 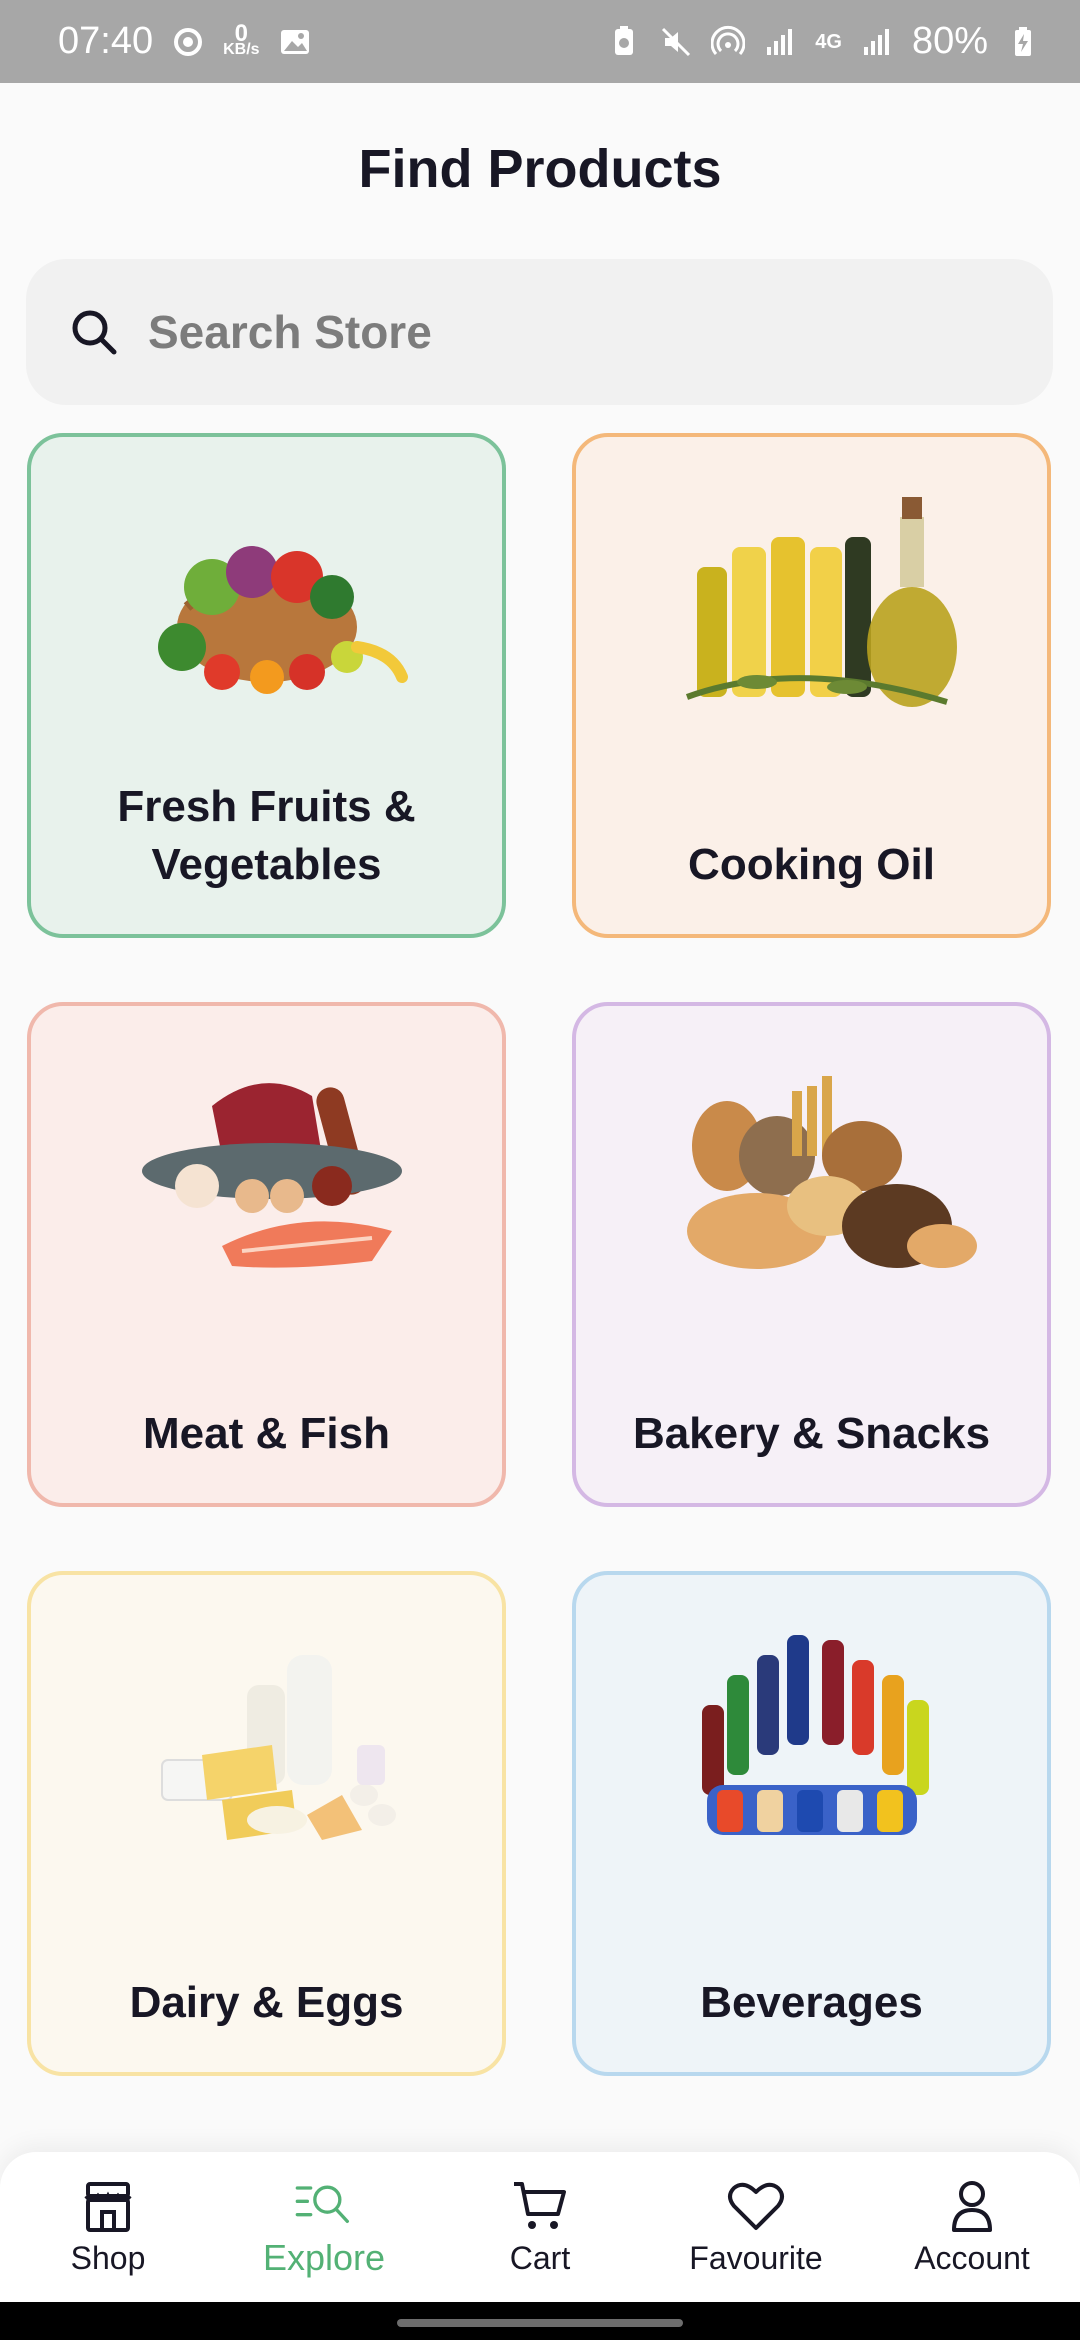 What do you see at coordinates (756, 2257) in the screenshot?
I see `nav-label: Favourite` at bounding box center [756, 2257].